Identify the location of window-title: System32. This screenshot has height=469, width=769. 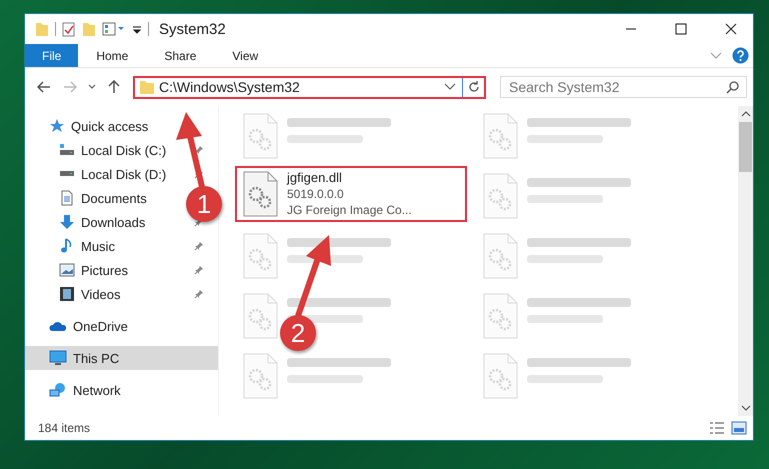
(192, 29).